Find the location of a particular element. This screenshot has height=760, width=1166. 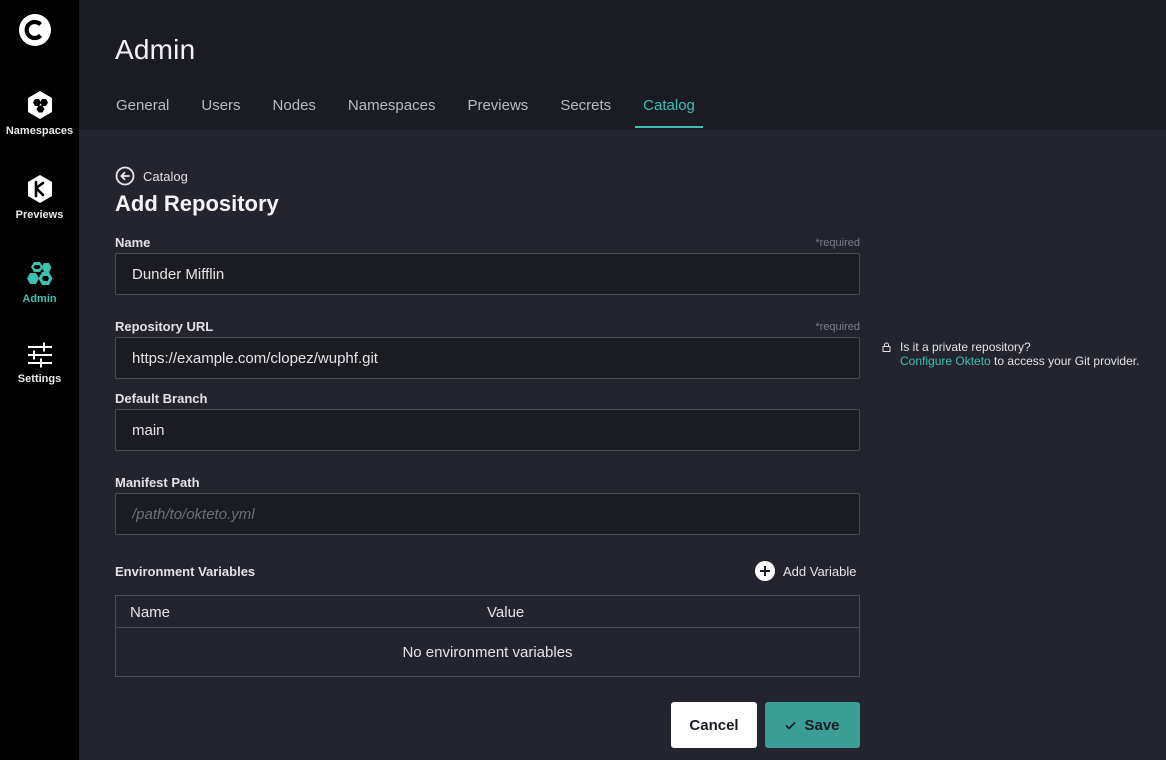

cancel-button: Cancel is located at coordinates (714, 725).